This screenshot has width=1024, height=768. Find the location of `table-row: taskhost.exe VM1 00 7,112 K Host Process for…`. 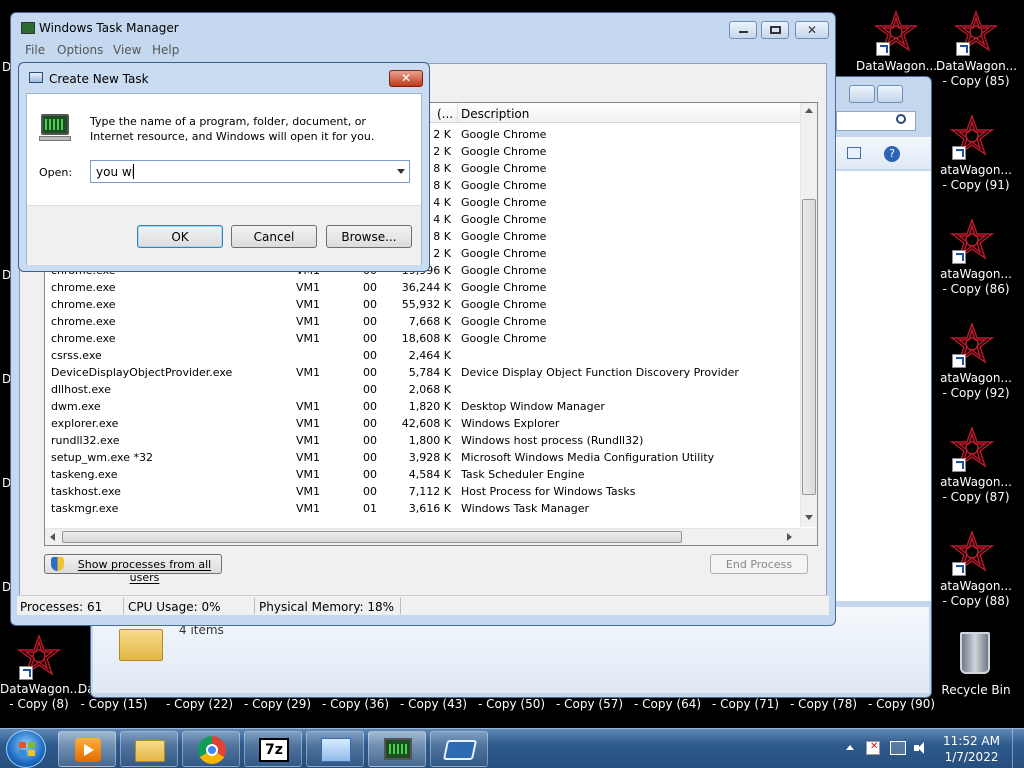

table-row: taskhost.exe VM1 00 7,112 K Host Process for… is located at coordinates (417, 491).